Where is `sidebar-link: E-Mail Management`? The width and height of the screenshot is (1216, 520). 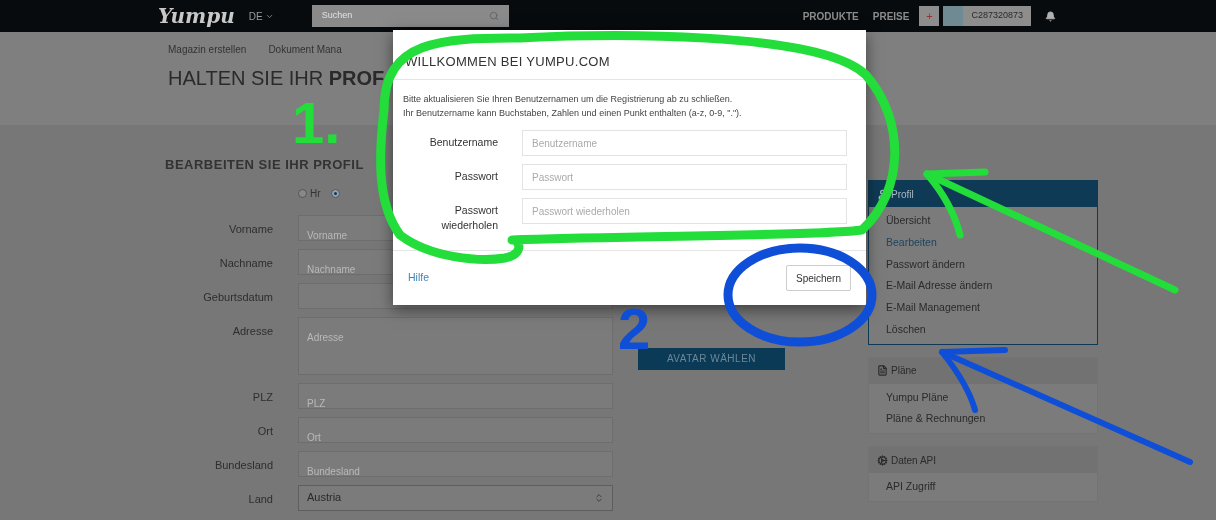
sidebar-link: E-Mail Management is located at coordinates (983, 308).